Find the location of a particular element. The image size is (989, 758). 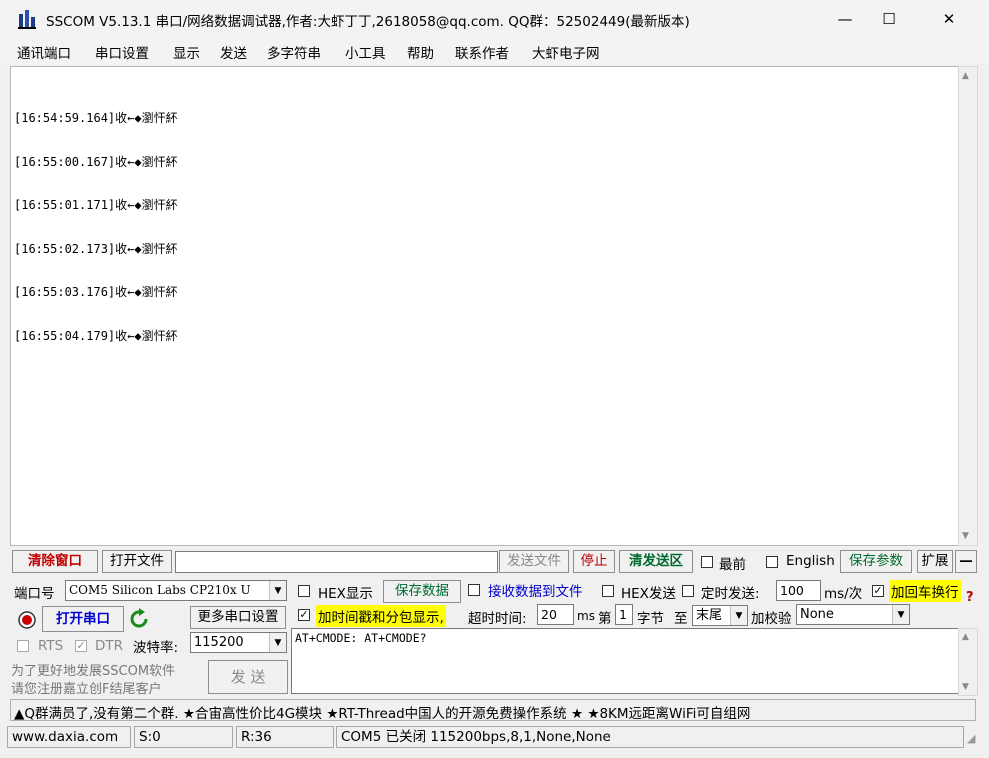

port-status-text: COM5 已关闭 115200bps,8,1,None,None is located at coordinates (650, 737).